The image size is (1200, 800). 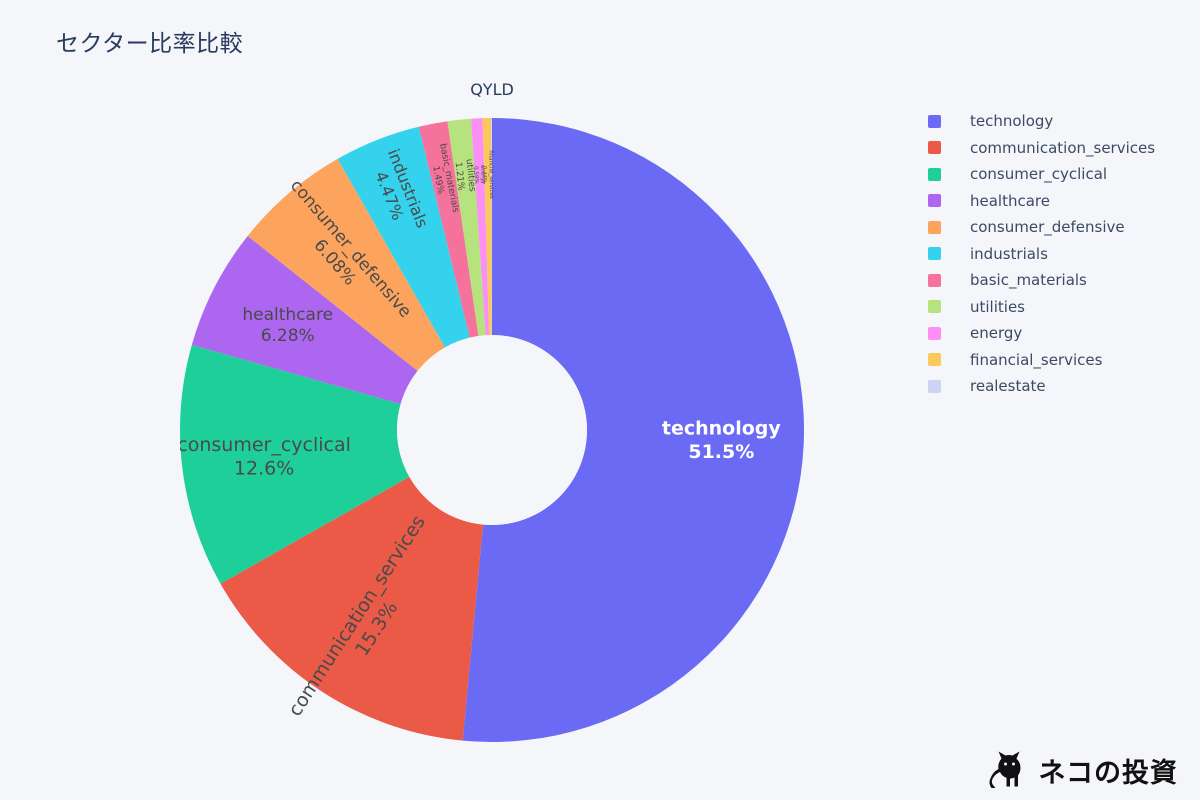 What do you see at coordinates (1005, 769) in the screenshot?
I see `cat-silhouette-icon` at bounding box center [1005, 769].